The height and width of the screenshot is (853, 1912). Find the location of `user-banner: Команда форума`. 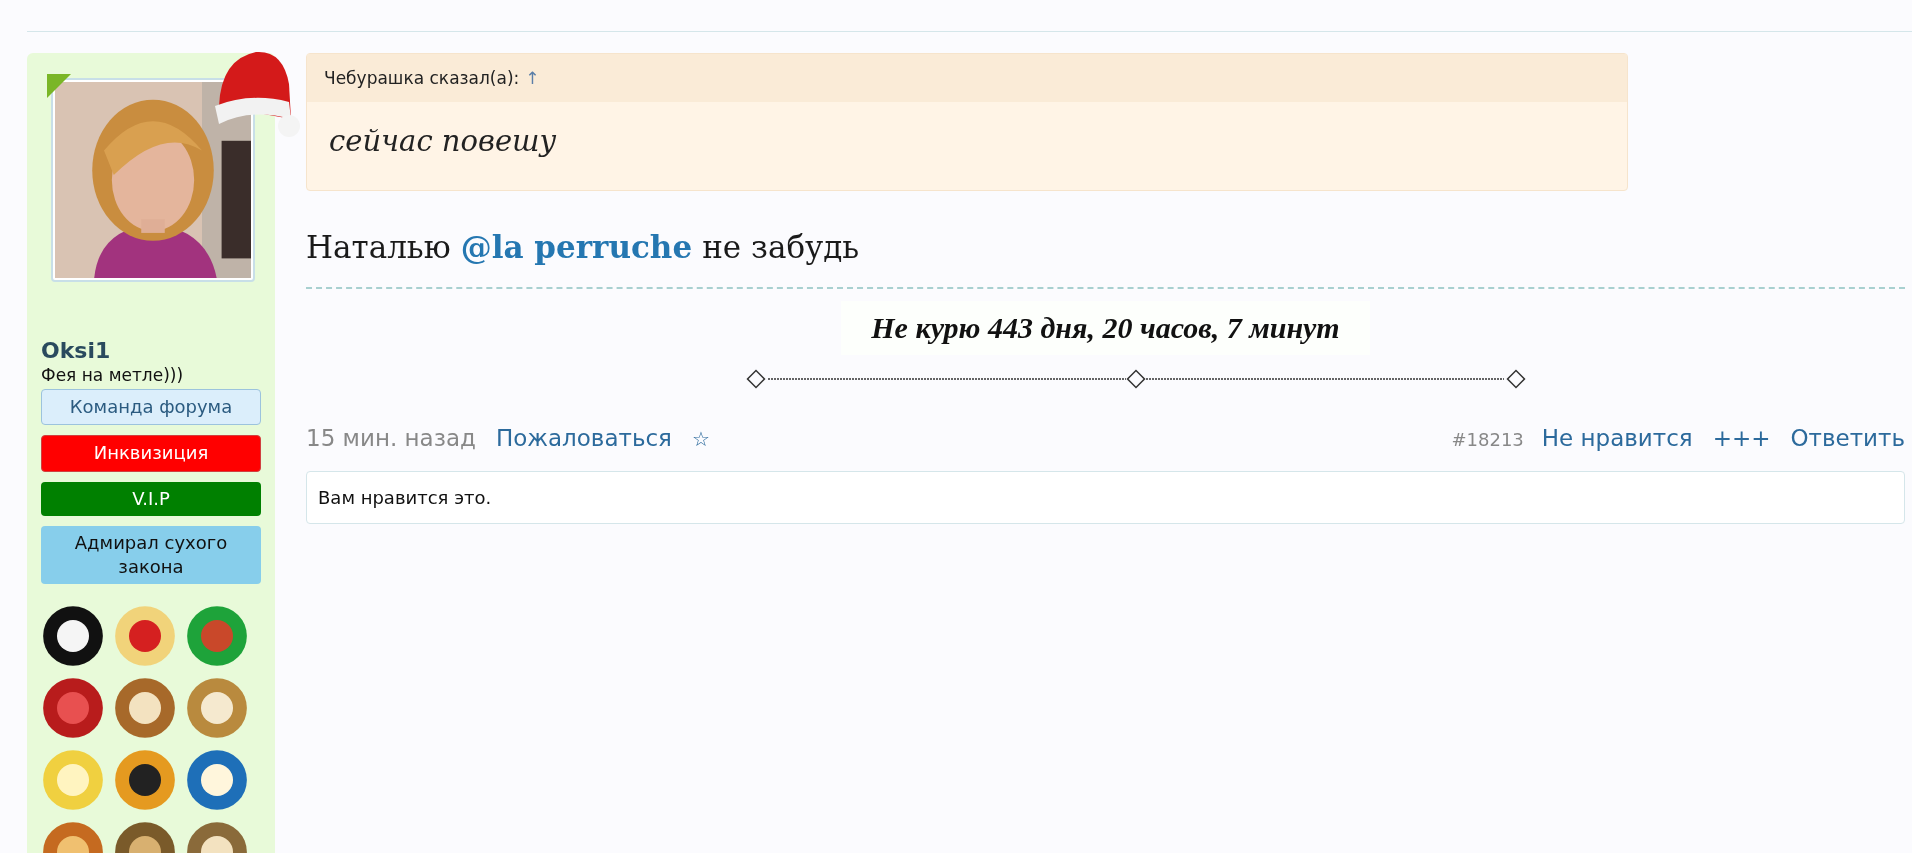

user-banner: Команда форума is located at coordinates (151, 407).